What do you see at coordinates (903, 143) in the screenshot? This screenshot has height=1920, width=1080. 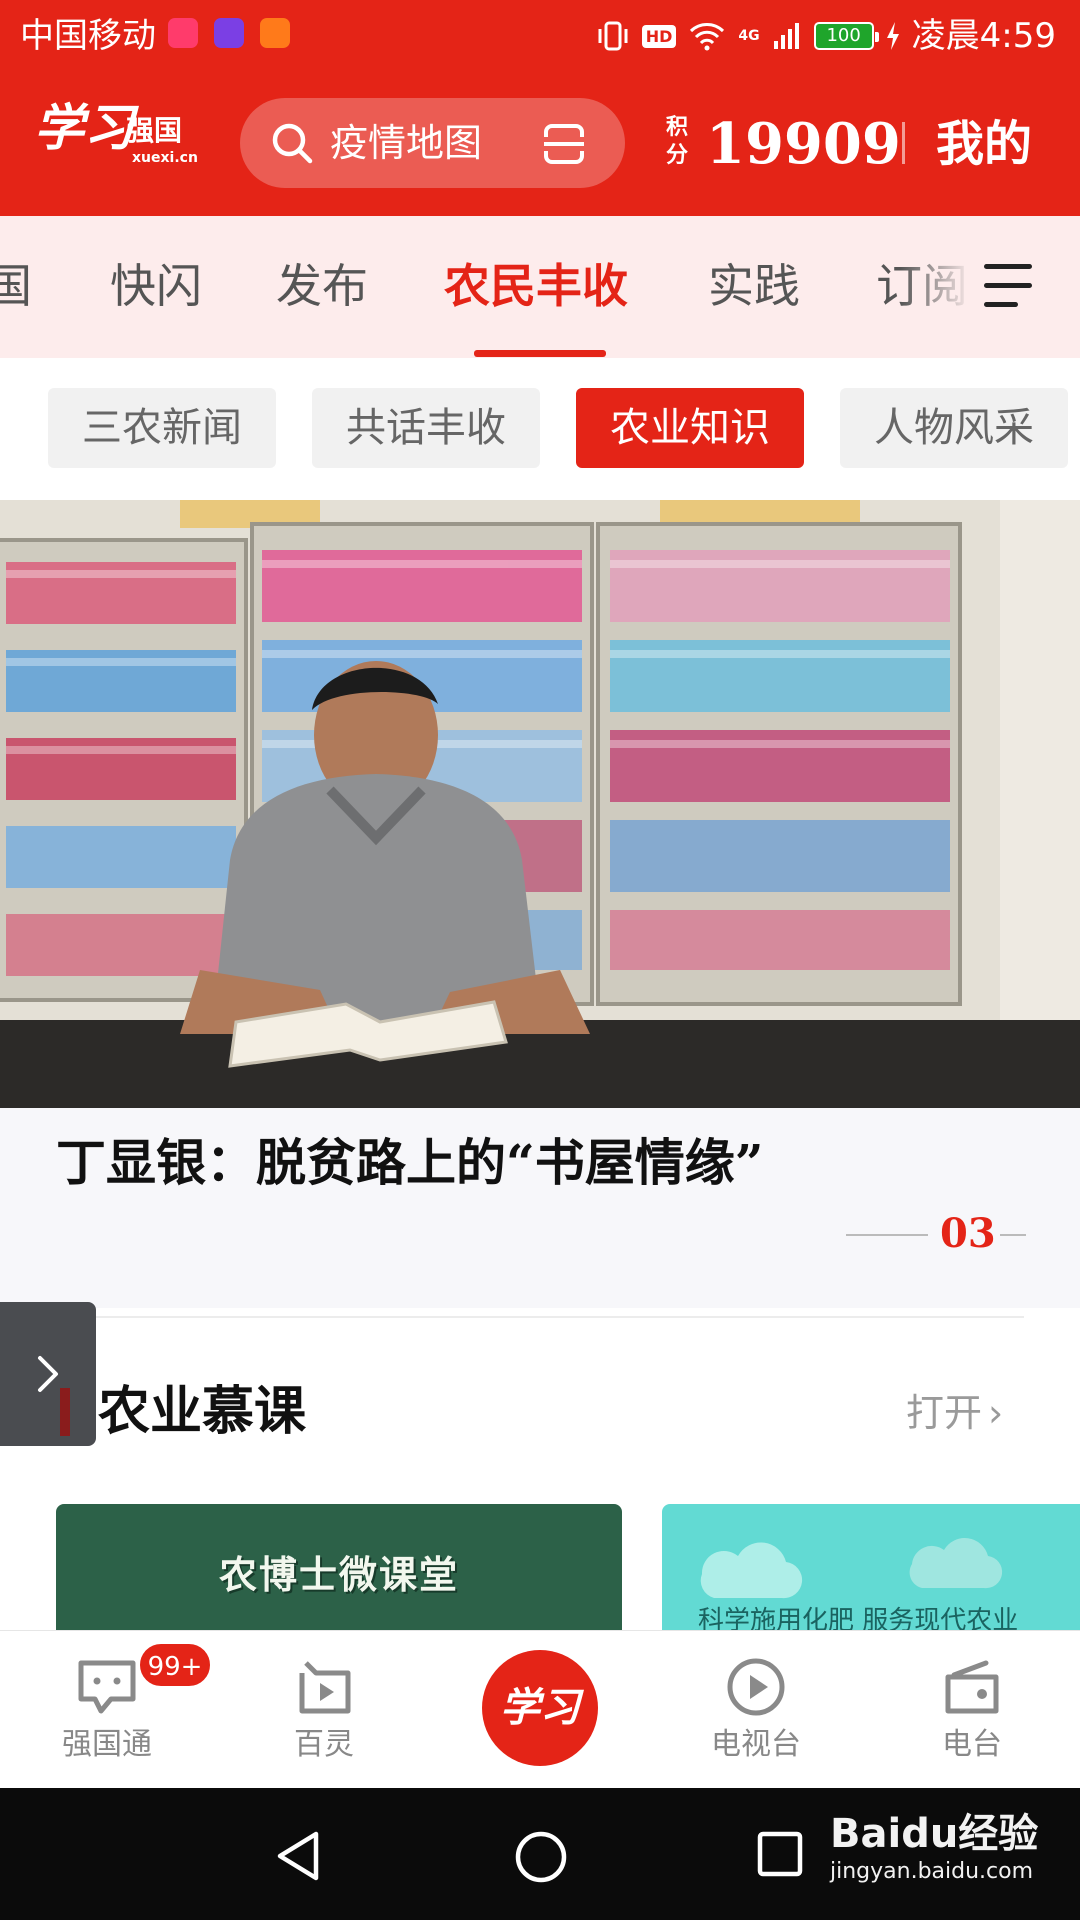 I see `header-divider` at bounding box center [903, 143].